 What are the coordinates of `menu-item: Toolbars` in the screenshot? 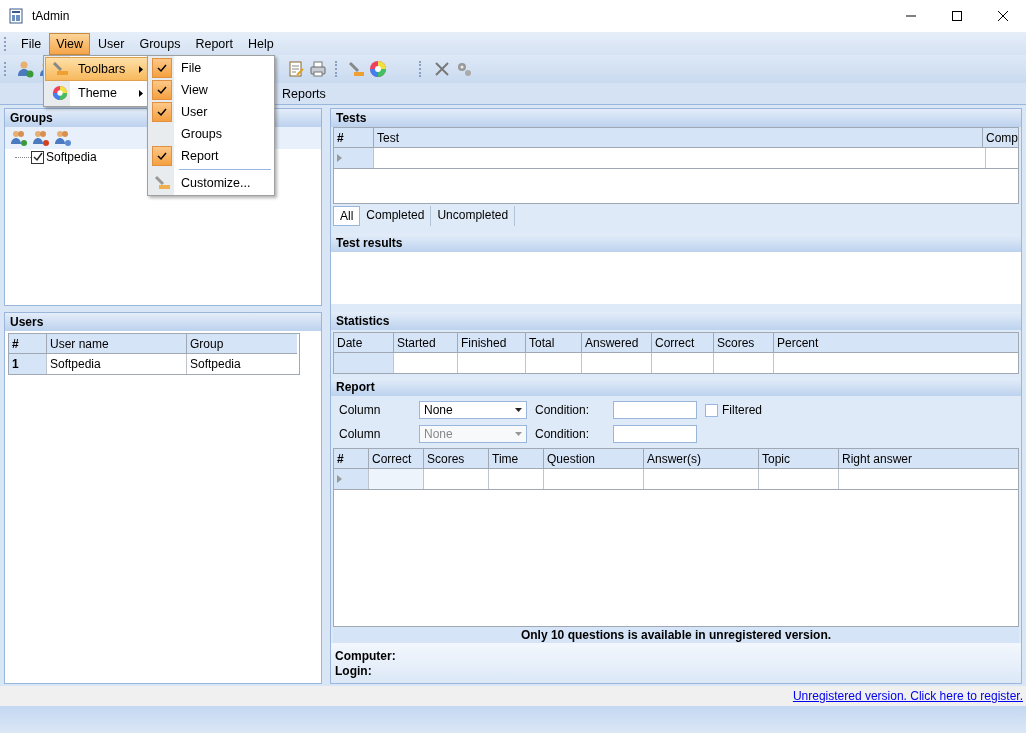 It's located at (97, 69).